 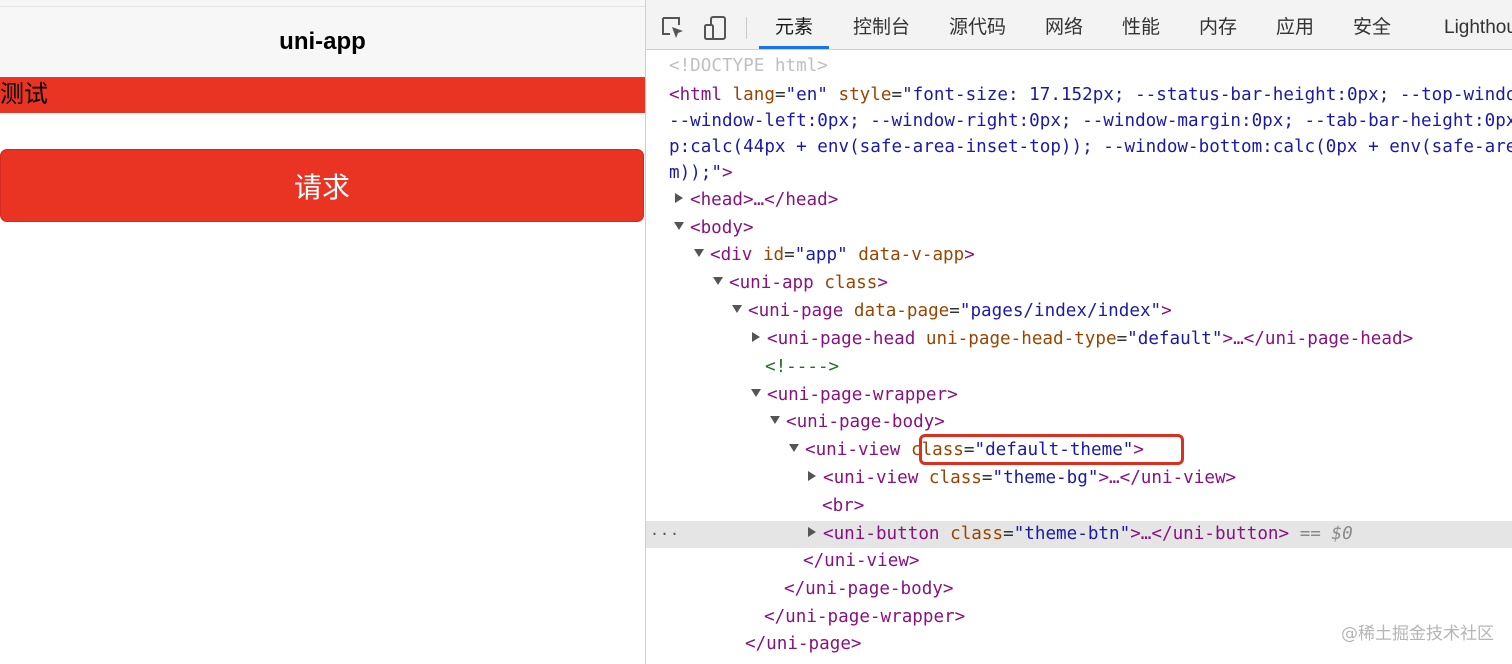 I want to click on dom-line-comment: <!---->, so click(x=1079, y=367).